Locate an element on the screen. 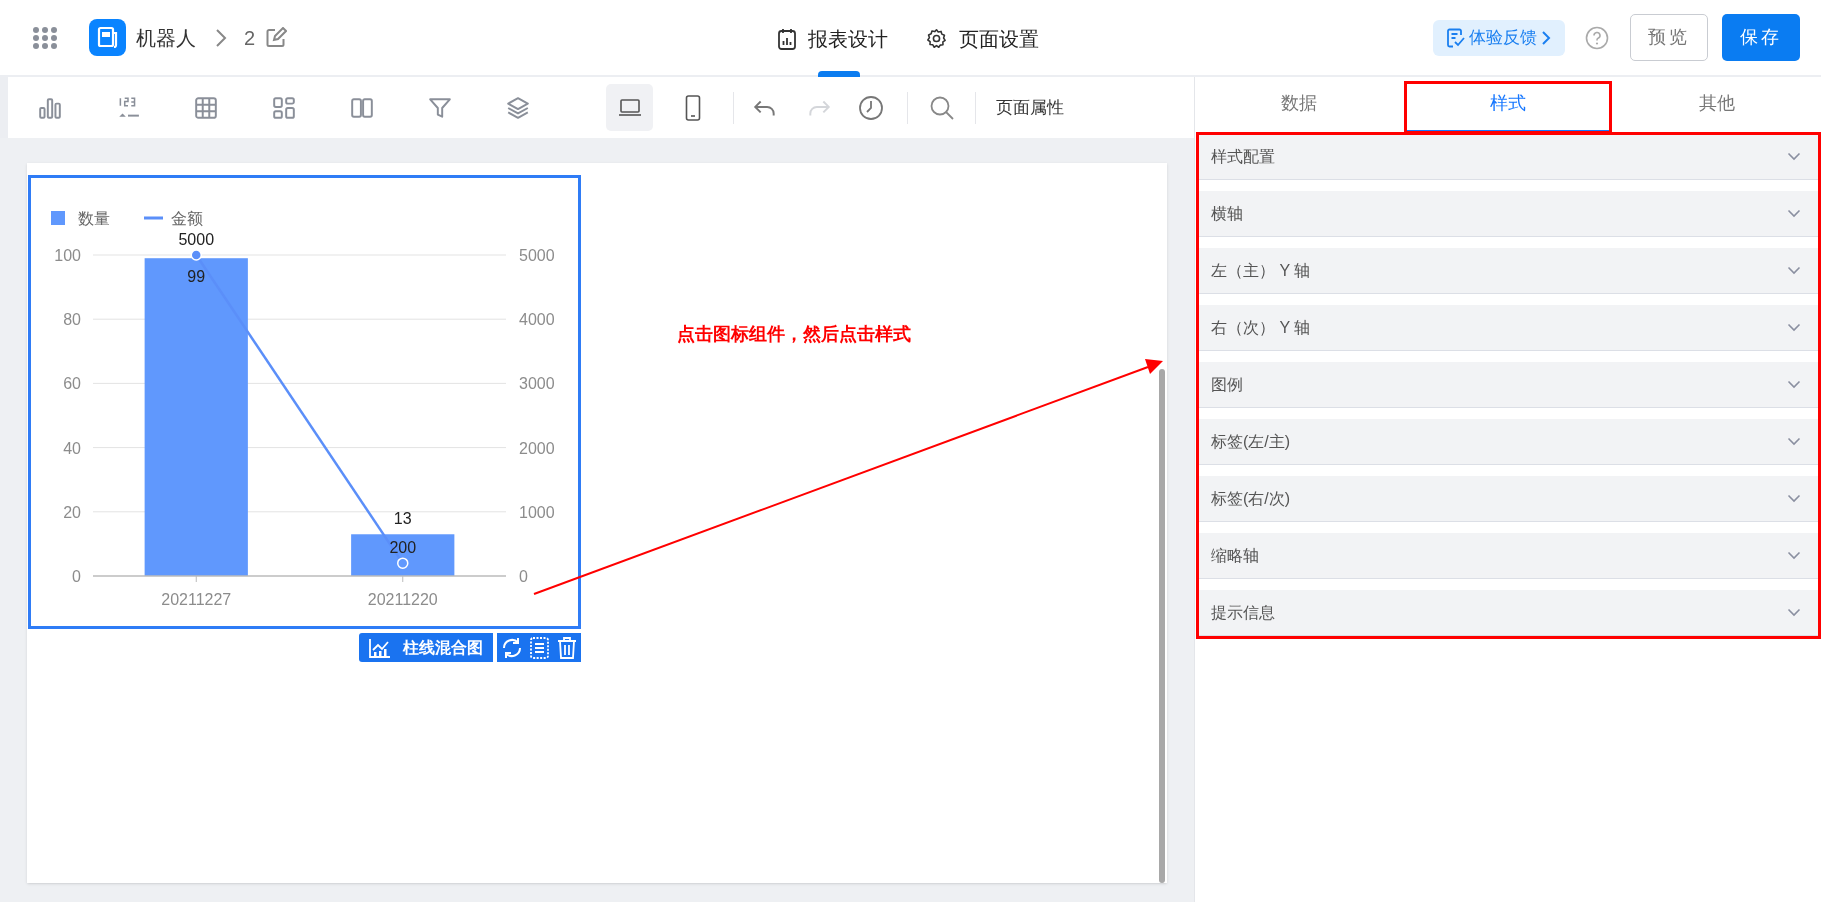 This screenshot has height=904, width=1821. header-tab: 页面设置 is located at coordinates (982, 38).